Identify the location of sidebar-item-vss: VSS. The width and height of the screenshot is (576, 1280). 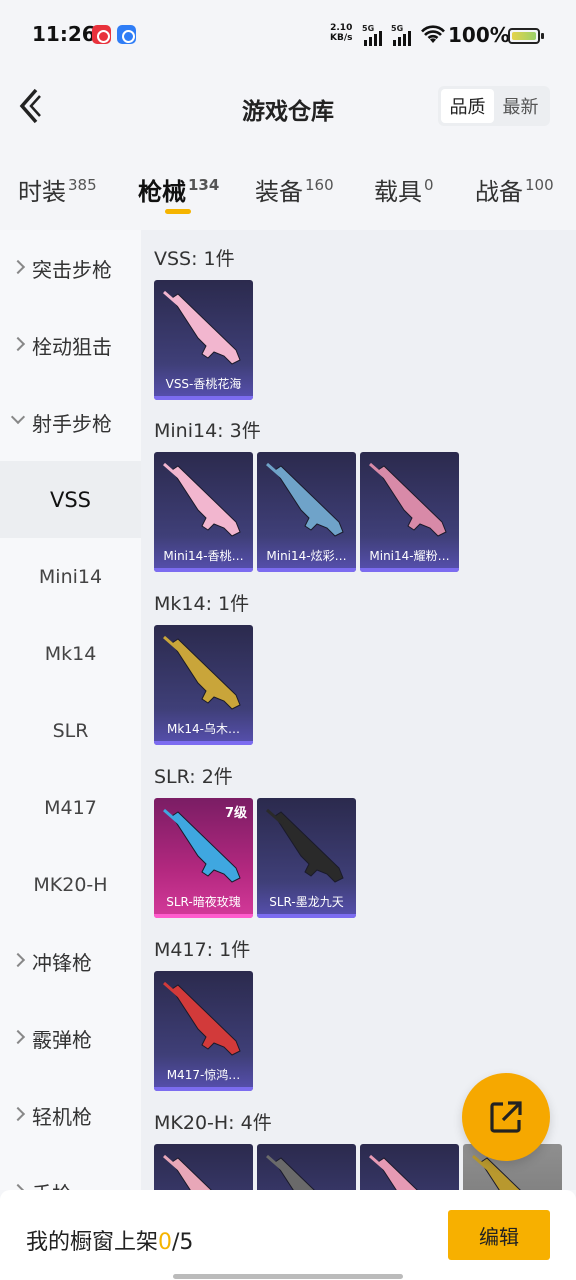
(70, 499).